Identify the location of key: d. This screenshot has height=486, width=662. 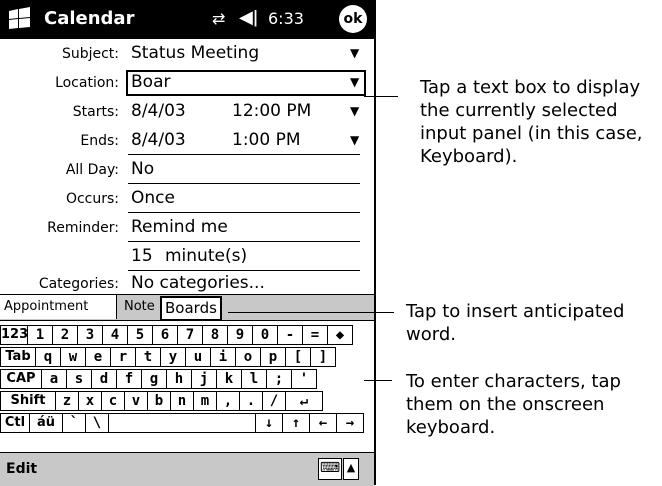
(104, 379).